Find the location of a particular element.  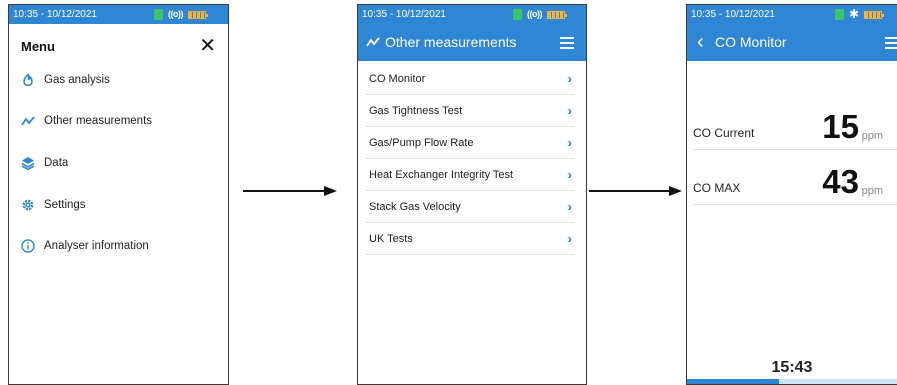

list-item-heat-exchanger-integrity-test: Heat Exchanger Integrity Test › is located at coordinates (469, 175).